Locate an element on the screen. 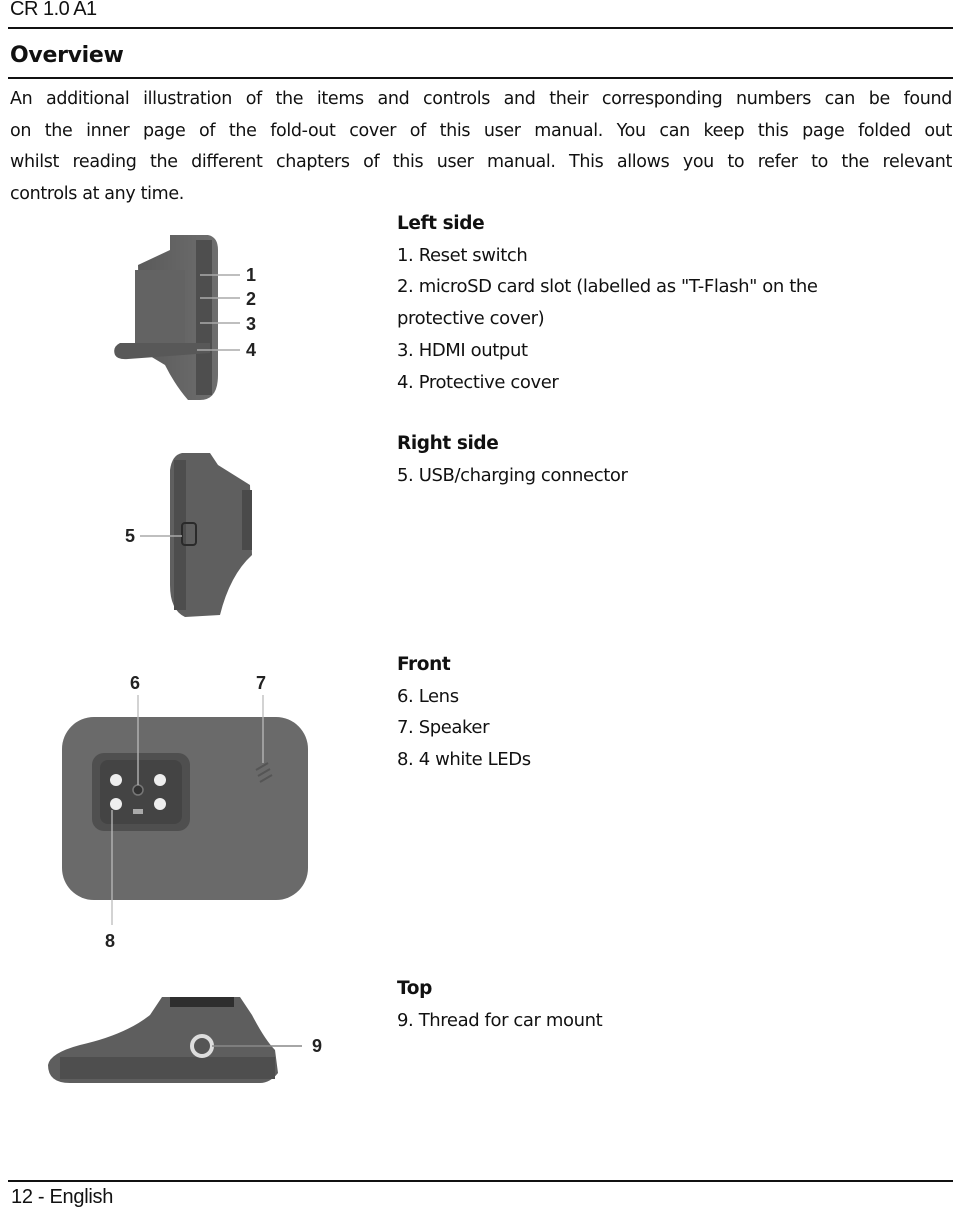 The height and width of the screenshot is (1218, 960). document-model-header: CR 1.0 A1 is located at coordinates (53, 10).